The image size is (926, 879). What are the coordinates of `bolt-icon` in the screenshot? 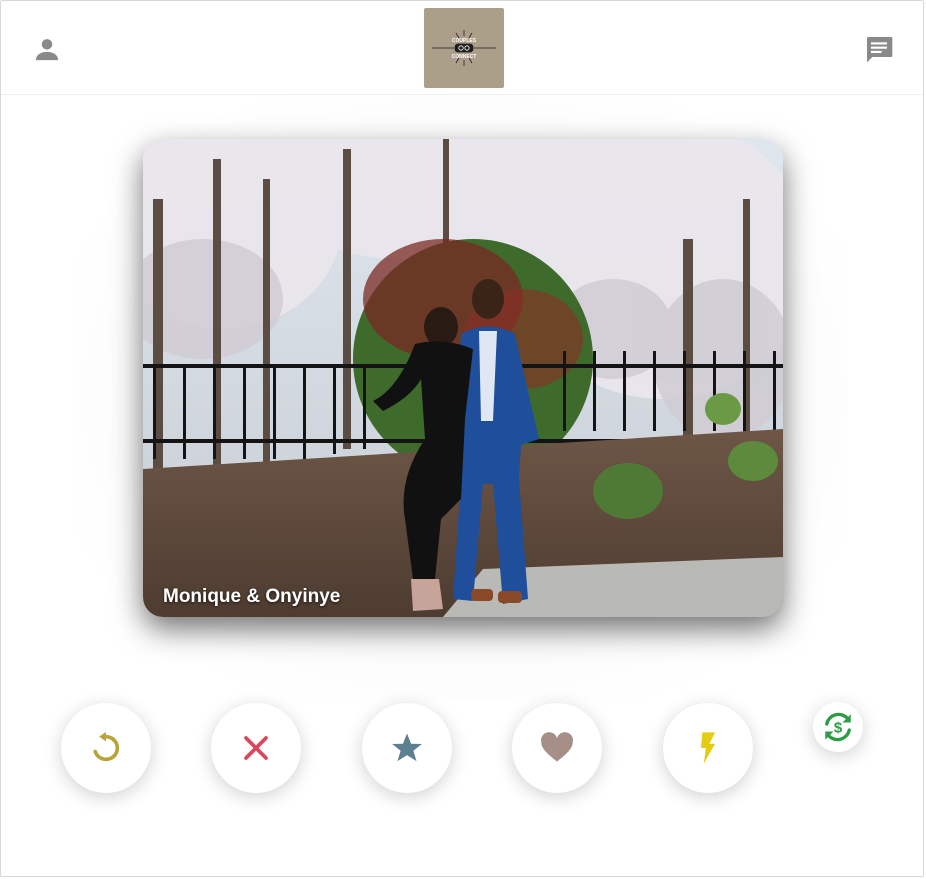 It's located at (708, 748).